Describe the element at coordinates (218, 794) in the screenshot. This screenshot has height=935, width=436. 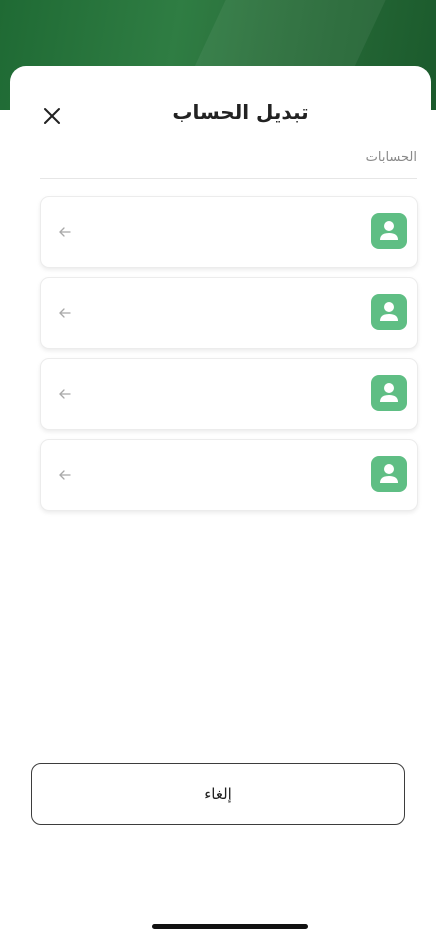
I see `cancel-button: إلغاء` at that location.